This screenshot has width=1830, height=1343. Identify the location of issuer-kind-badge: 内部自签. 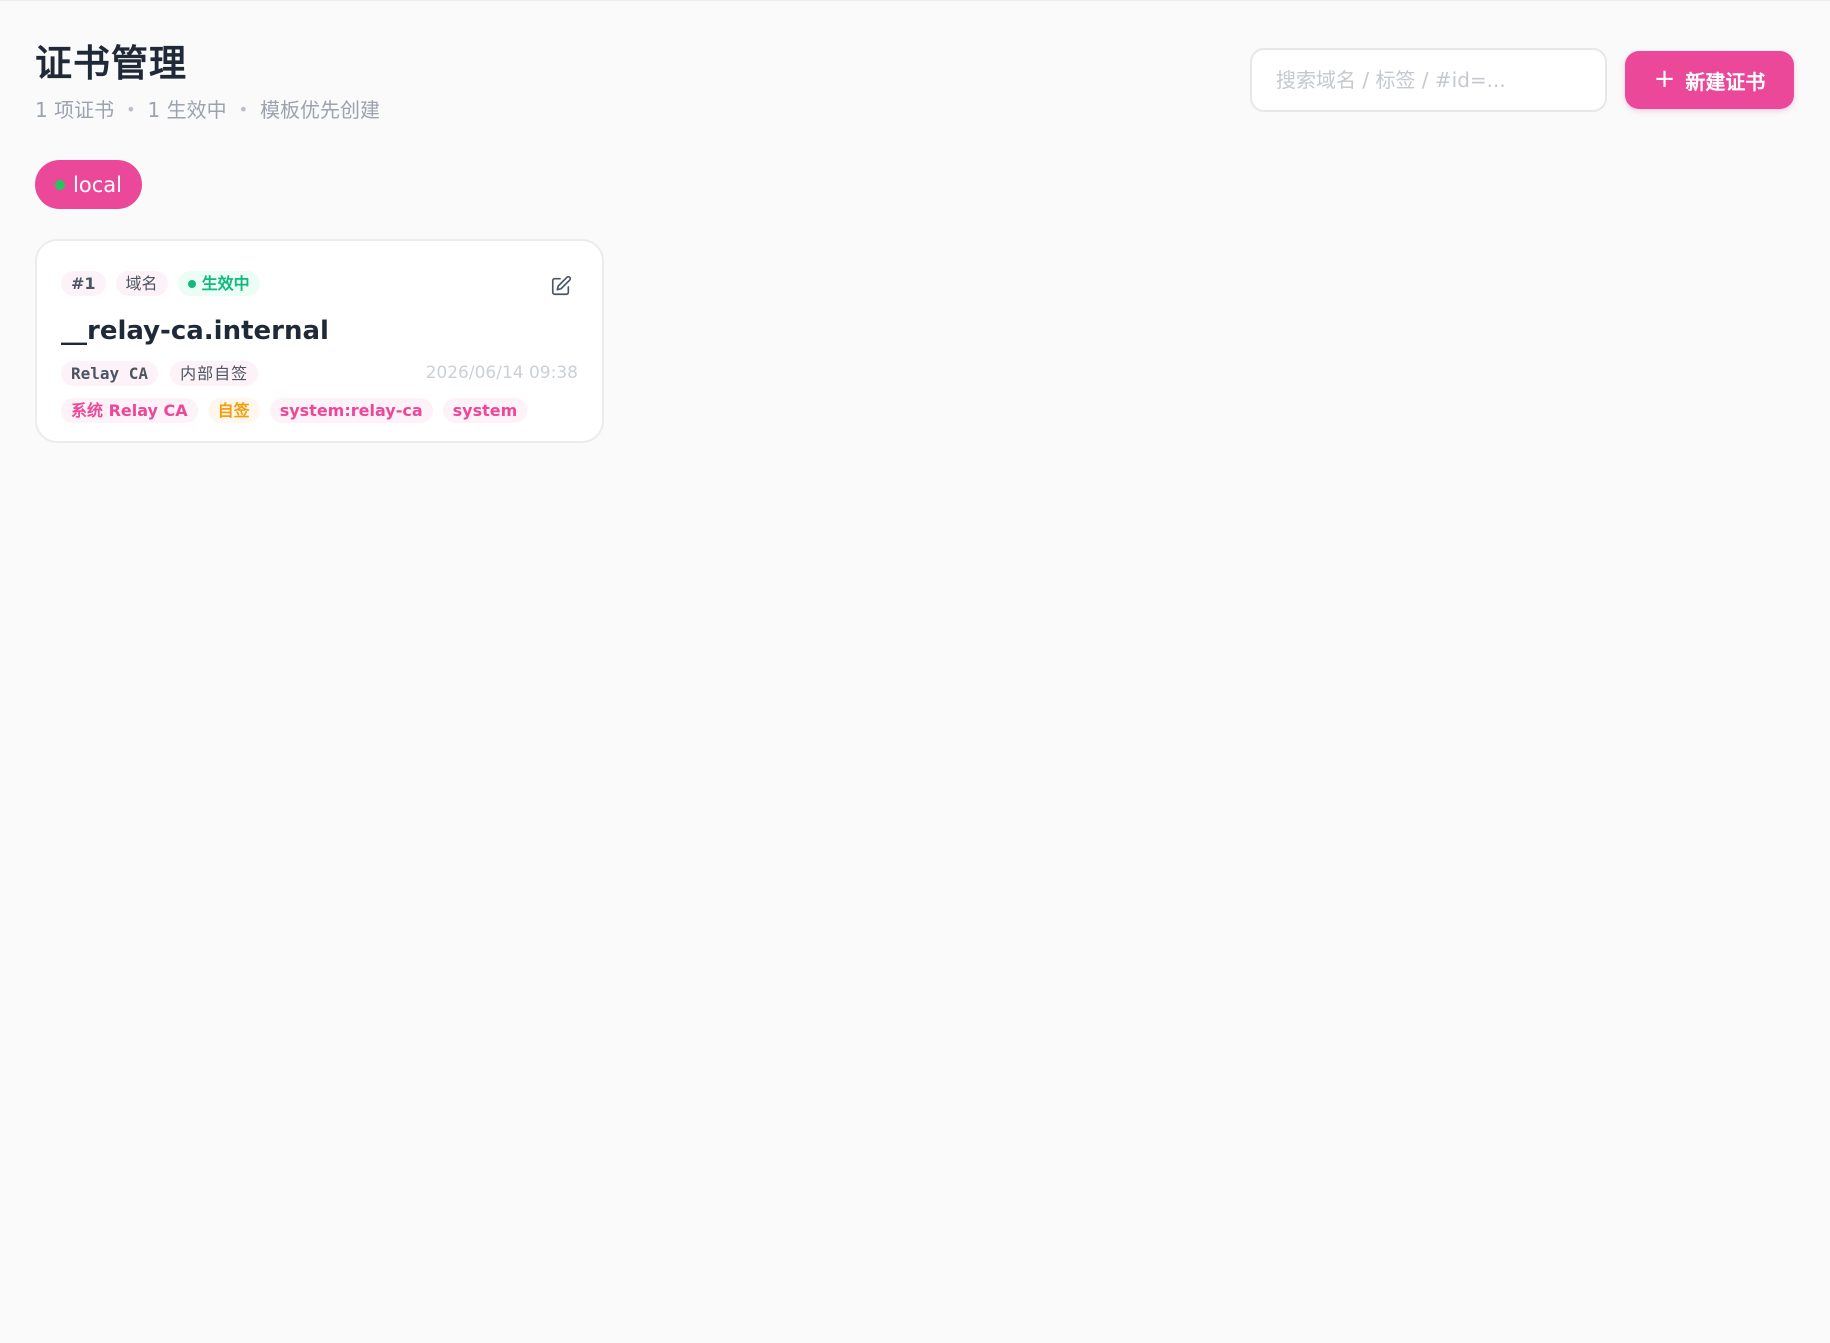
(214, 373).